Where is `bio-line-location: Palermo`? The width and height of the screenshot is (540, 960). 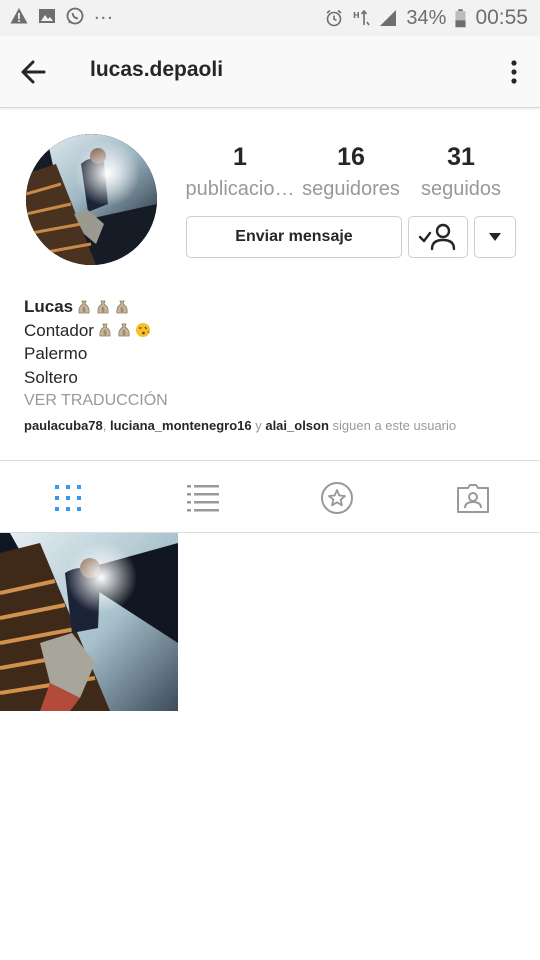 bio-line-location: Palermo is located at coordinates (56, 353).